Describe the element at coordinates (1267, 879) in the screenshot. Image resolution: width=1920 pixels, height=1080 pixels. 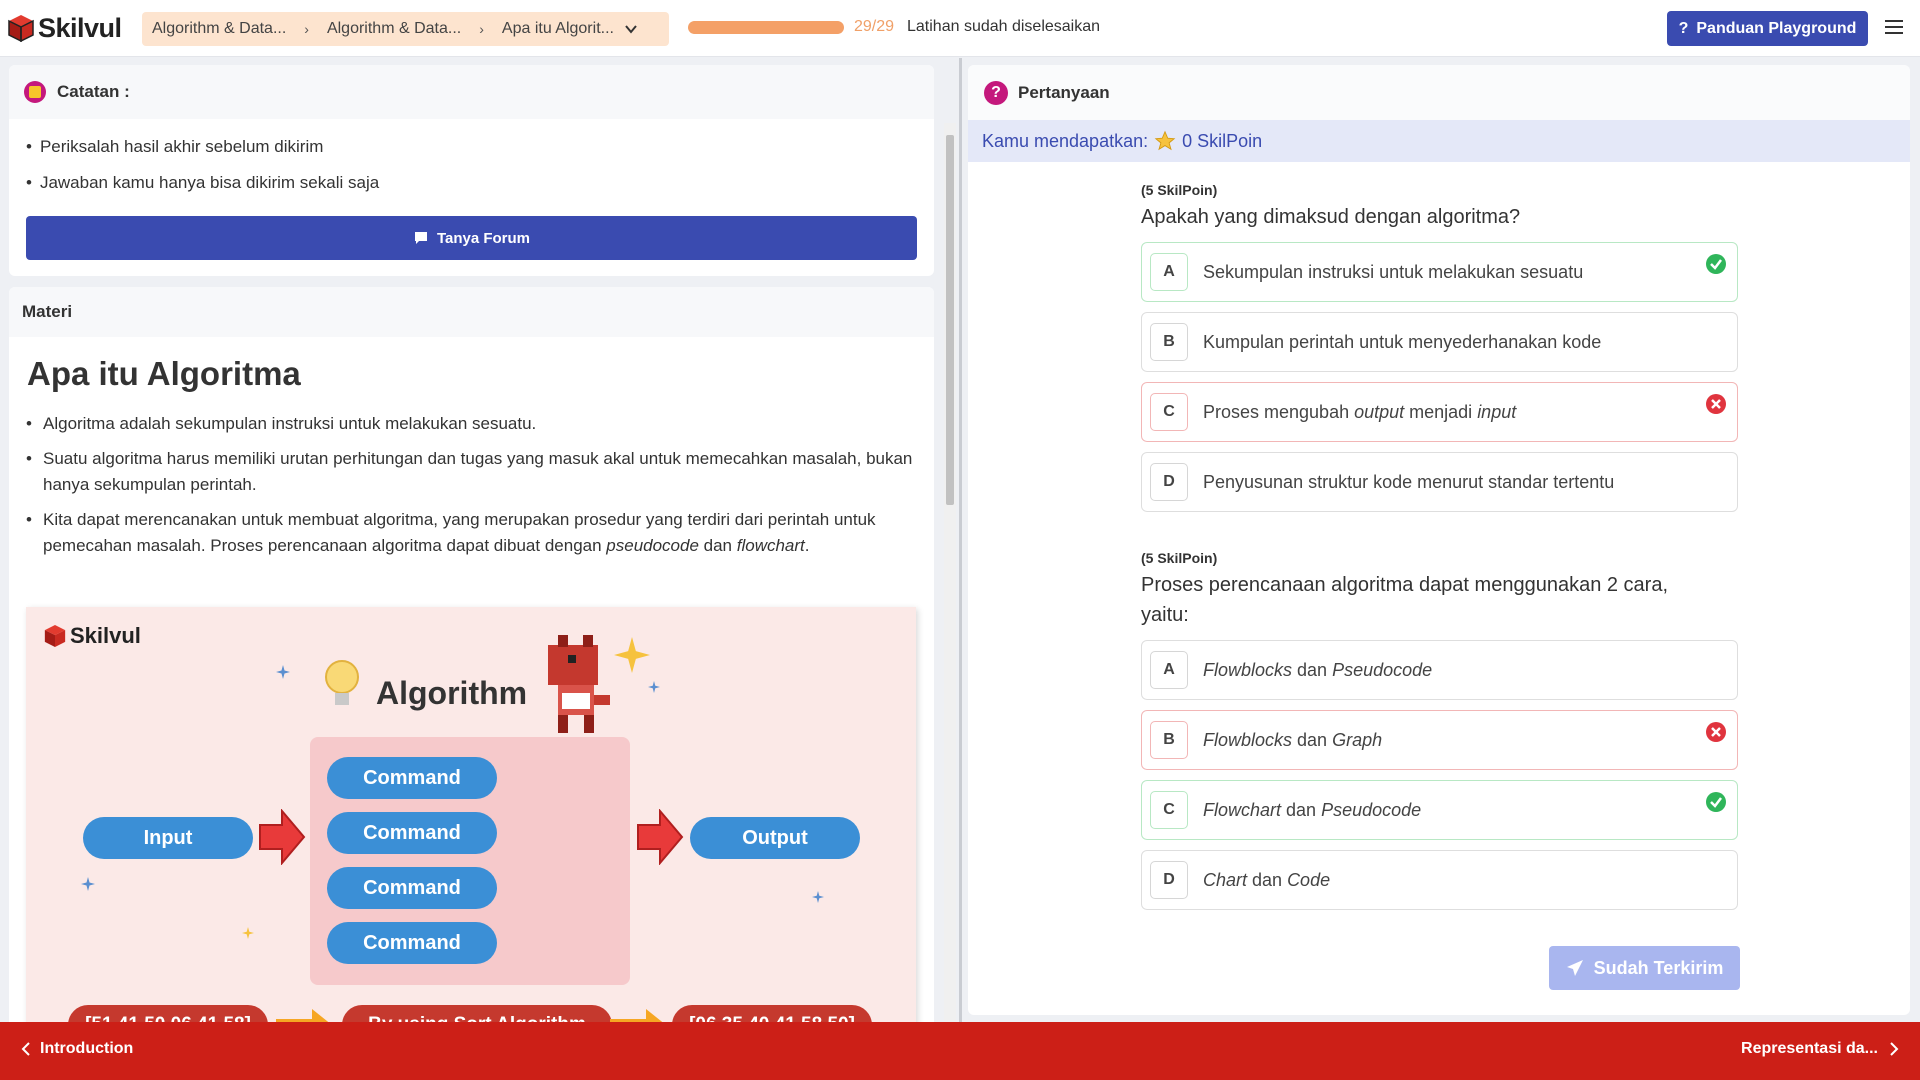
I see `option-text: Chart dan Code` at that location.